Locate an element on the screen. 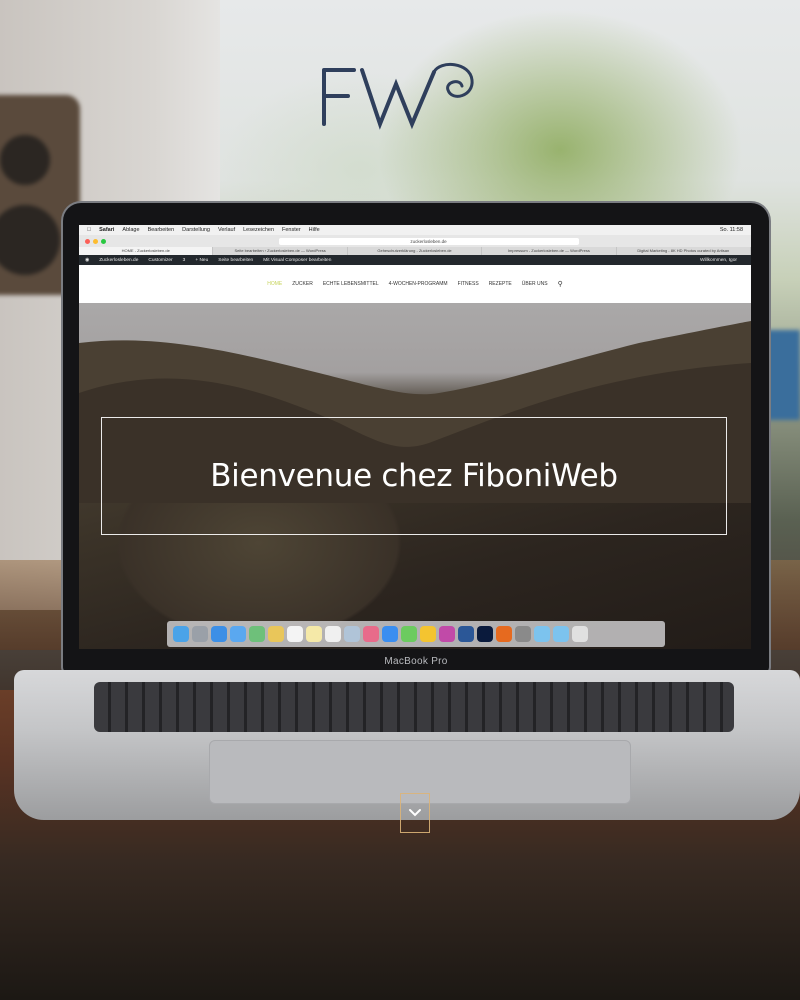 The width and height of the screenshot is (800, 1000). nav-item-home: HOME is located at coordinates (274, 284).